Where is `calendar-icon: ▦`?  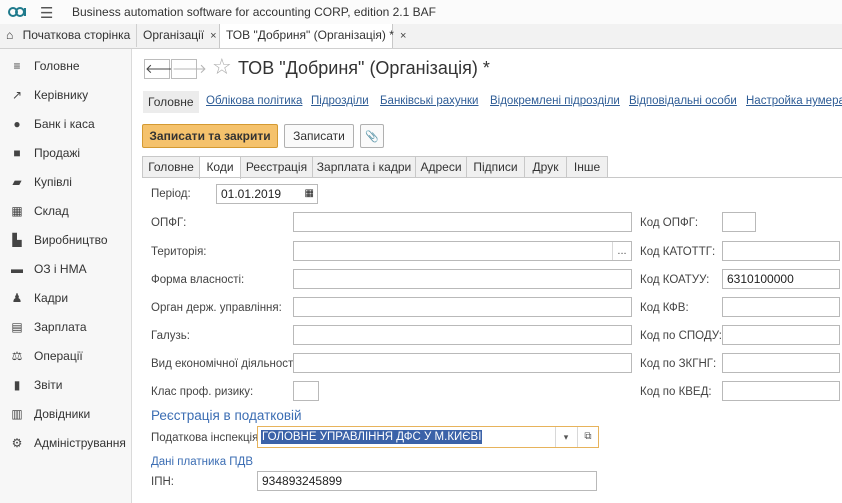 calendar-icon: ▦ is located at coordinates (309, 194).